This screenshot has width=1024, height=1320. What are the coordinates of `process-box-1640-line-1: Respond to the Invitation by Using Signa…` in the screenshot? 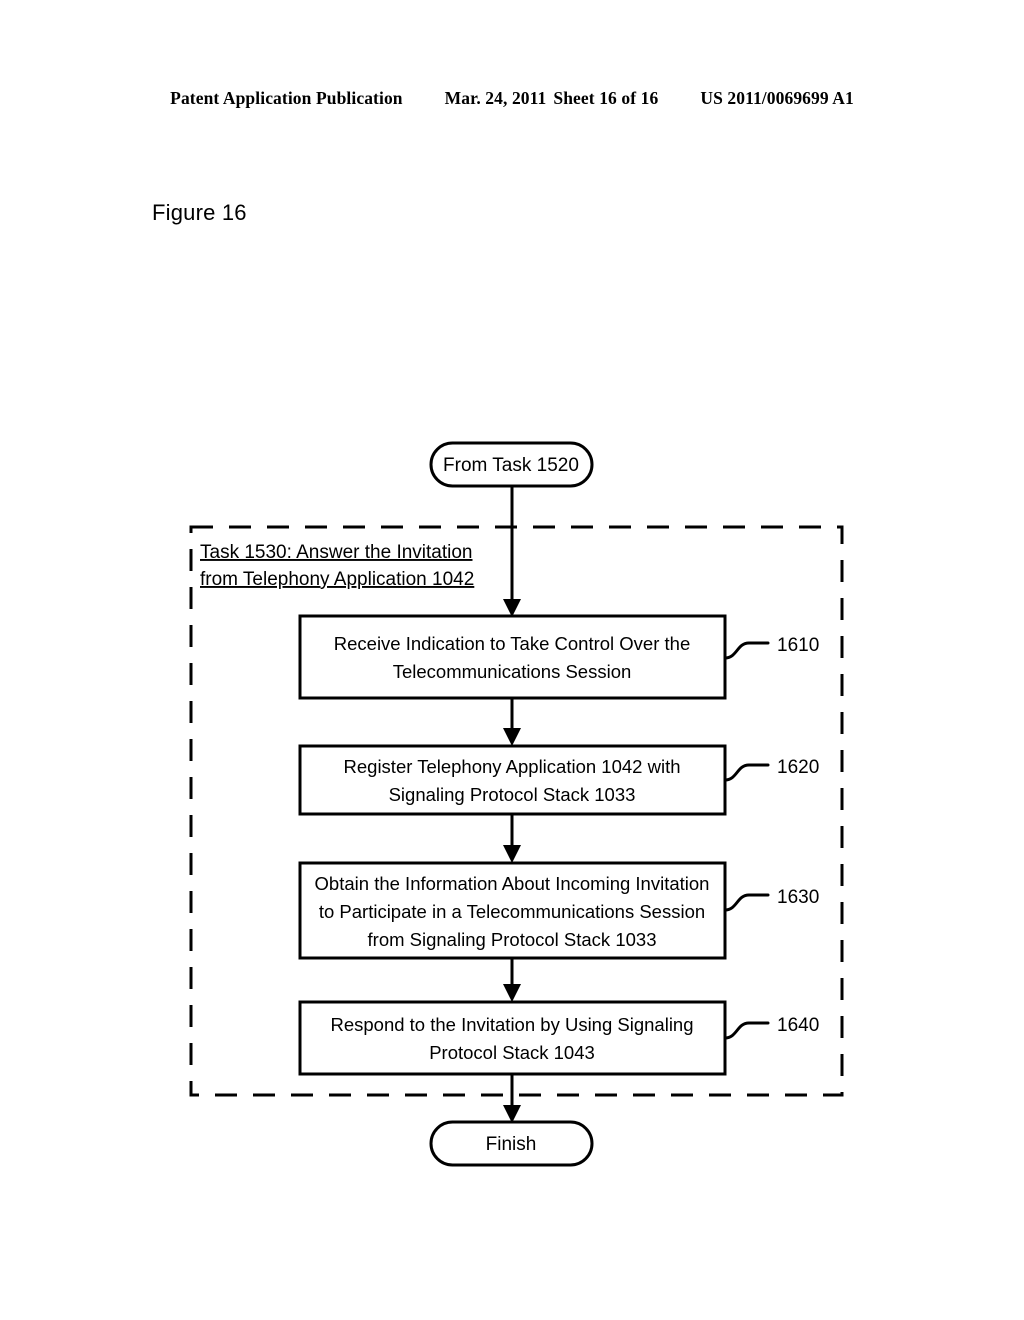 It's located at (511, 1024).